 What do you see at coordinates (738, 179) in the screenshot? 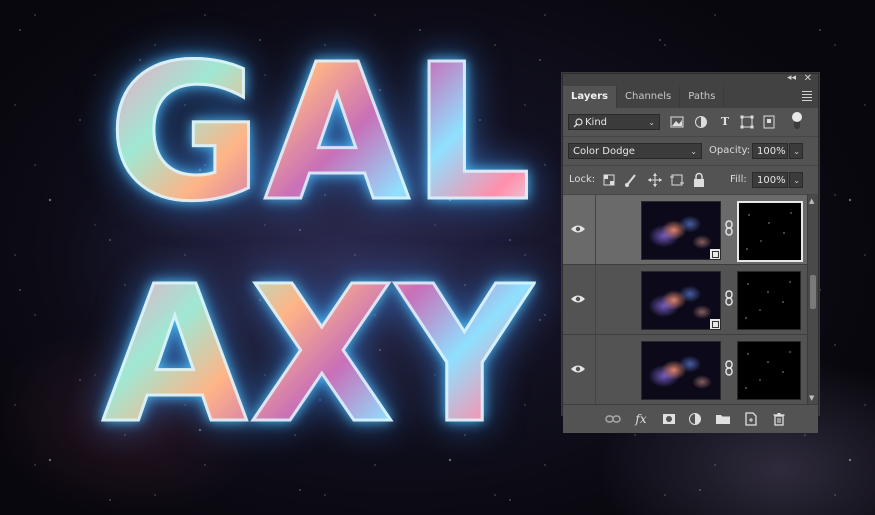
I see `fill-label: Fill:` at bounding box center [738, 179].